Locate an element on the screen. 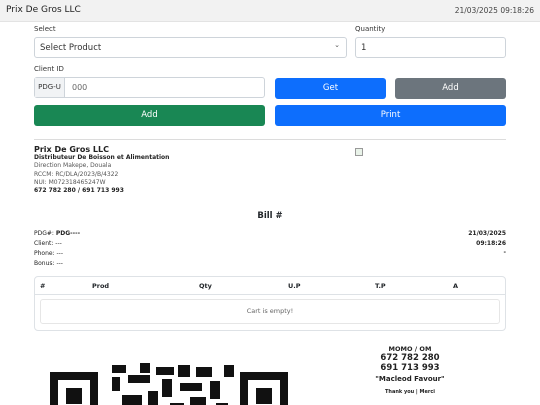 The height and width of the screenshot is (405, 540). client-id-prefix: PDG-U is located at coordinates (50, 87).